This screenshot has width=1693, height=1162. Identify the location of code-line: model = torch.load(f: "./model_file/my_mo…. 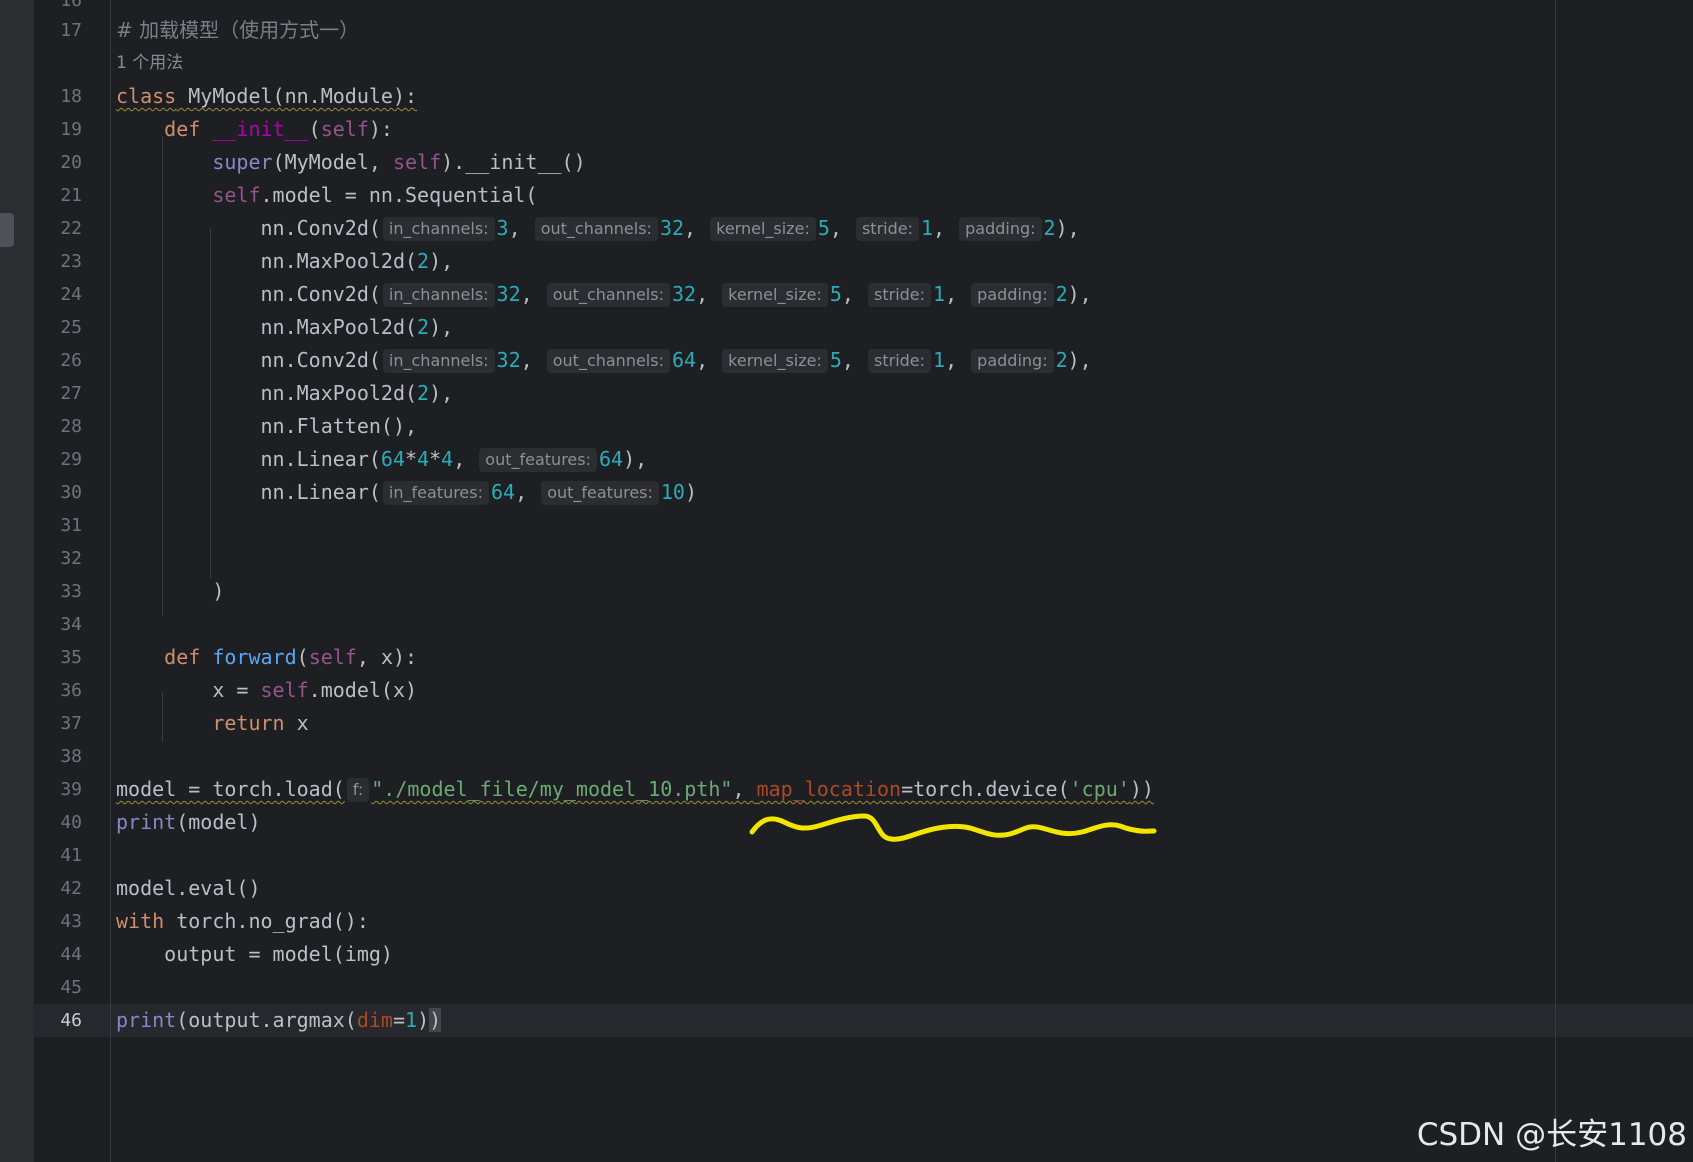
(635, 789).